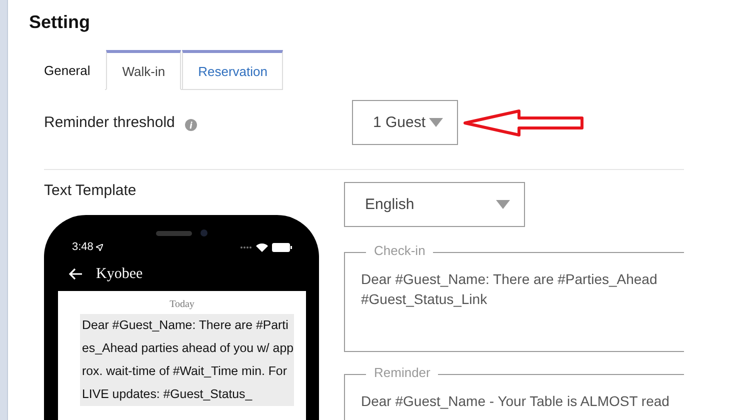  Describe the element at coordinates (246, 247) in the screenshot. I see `signal-icon` at that location.